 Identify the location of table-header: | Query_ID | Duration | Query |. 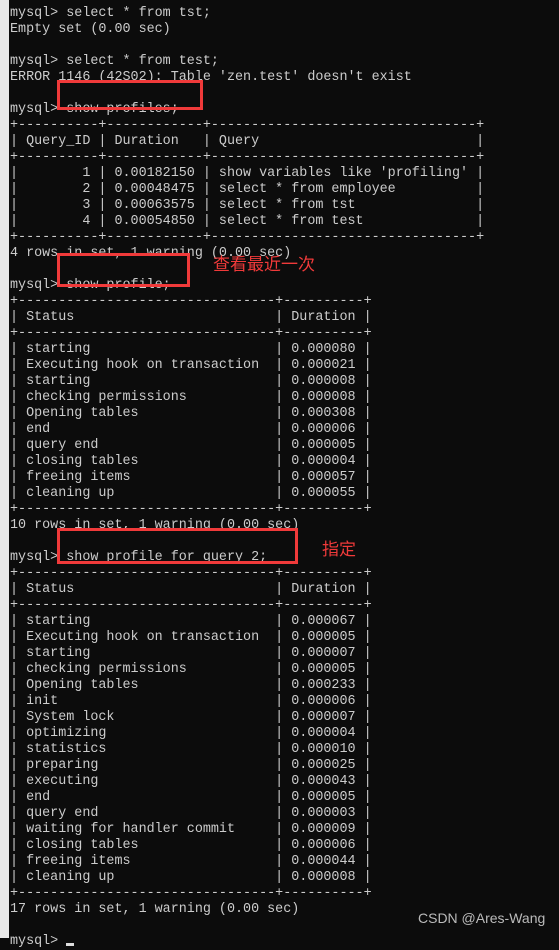
(247, 141).